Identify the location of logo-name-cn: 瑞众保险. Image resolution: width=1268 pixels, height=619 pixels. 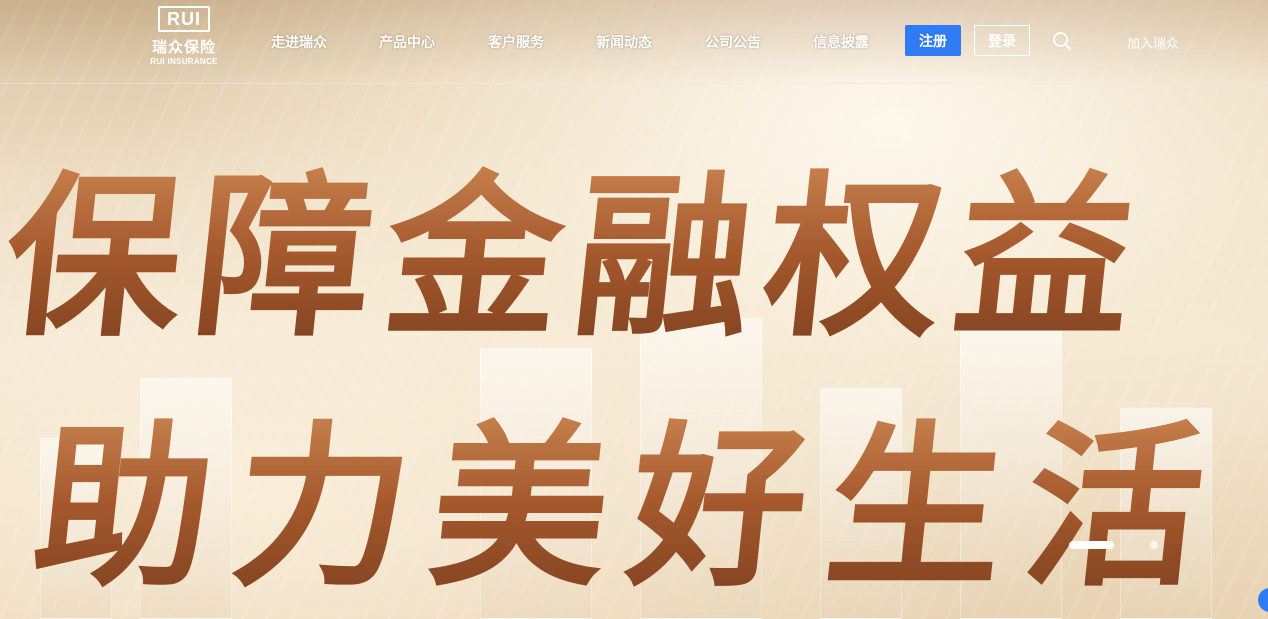
(183, 47).